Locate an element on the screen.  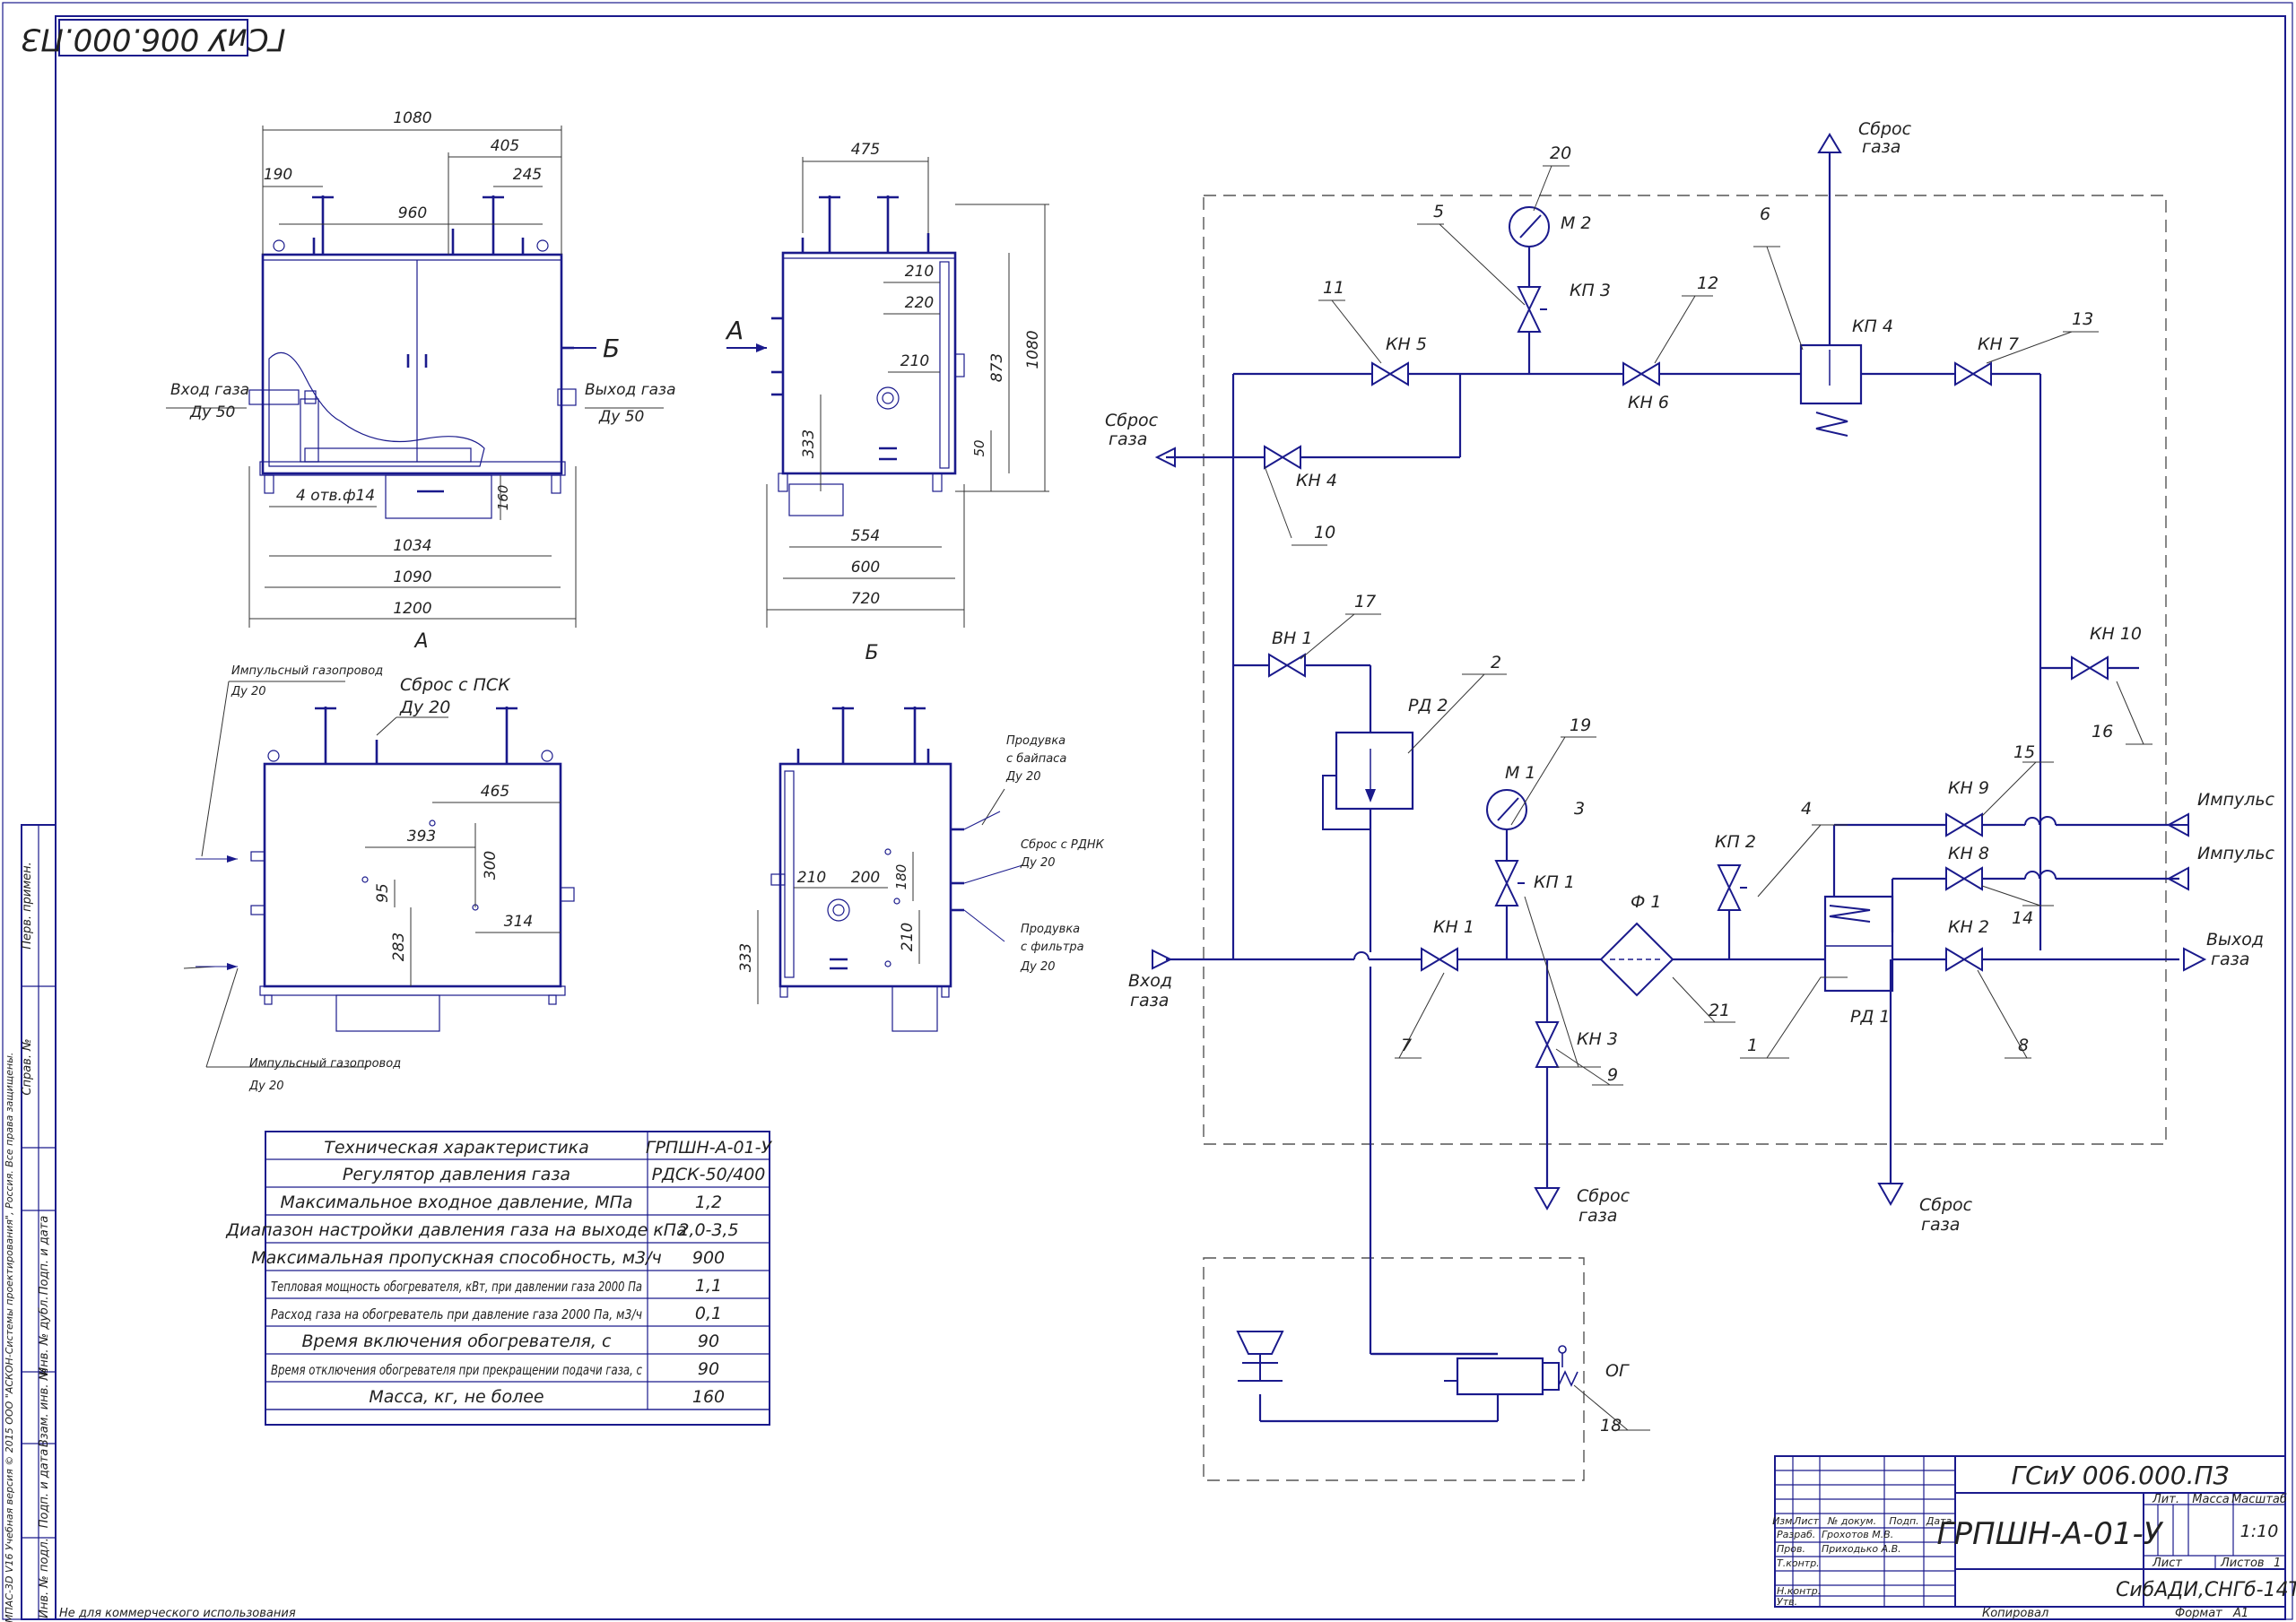
spec-row-label: Регулятор давления газа is located at coordinates (456, 1174).